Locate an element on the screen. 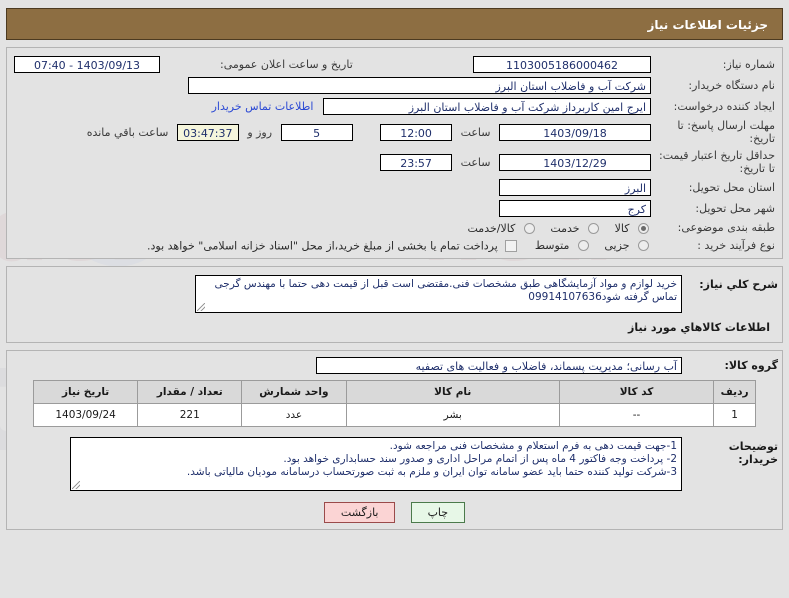 The image size is (789, 598). requester-label: ایجاد کننده درخواست: is located at coordinates (724, 106).